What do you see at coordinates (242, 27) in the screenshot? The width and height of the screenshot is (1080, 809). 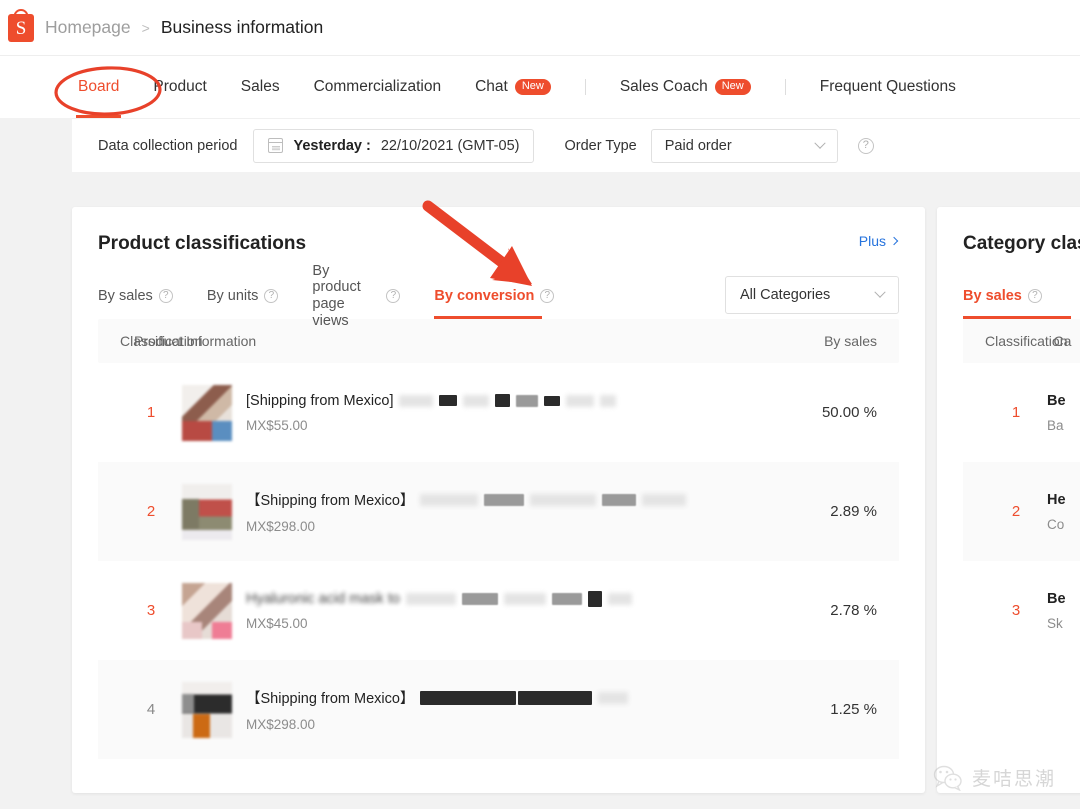 I see `breadcrumb-current: Business information` at bounding box center [242, 27].